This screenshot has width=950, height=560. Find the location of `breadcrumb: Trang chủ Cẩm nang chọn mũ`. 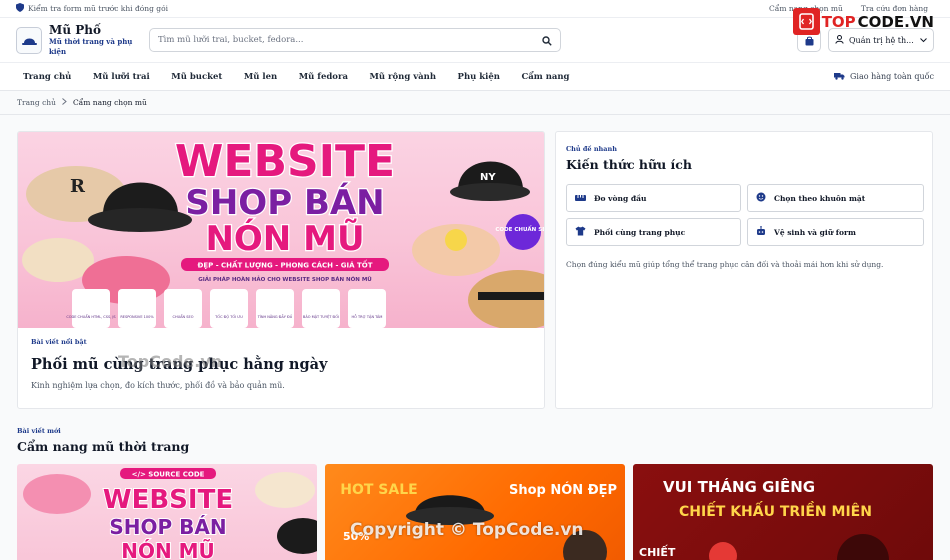

breadcrumb: Trang chủ Cẩm nang chọn mũ is located at coordinates (475, 103).